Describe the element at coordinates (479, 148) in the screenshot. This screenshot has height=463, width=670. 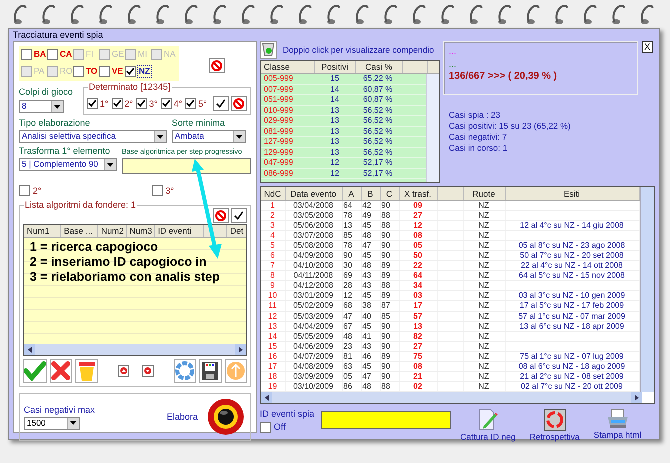
I see `stat-text: Casi in corso: 1` at that location.